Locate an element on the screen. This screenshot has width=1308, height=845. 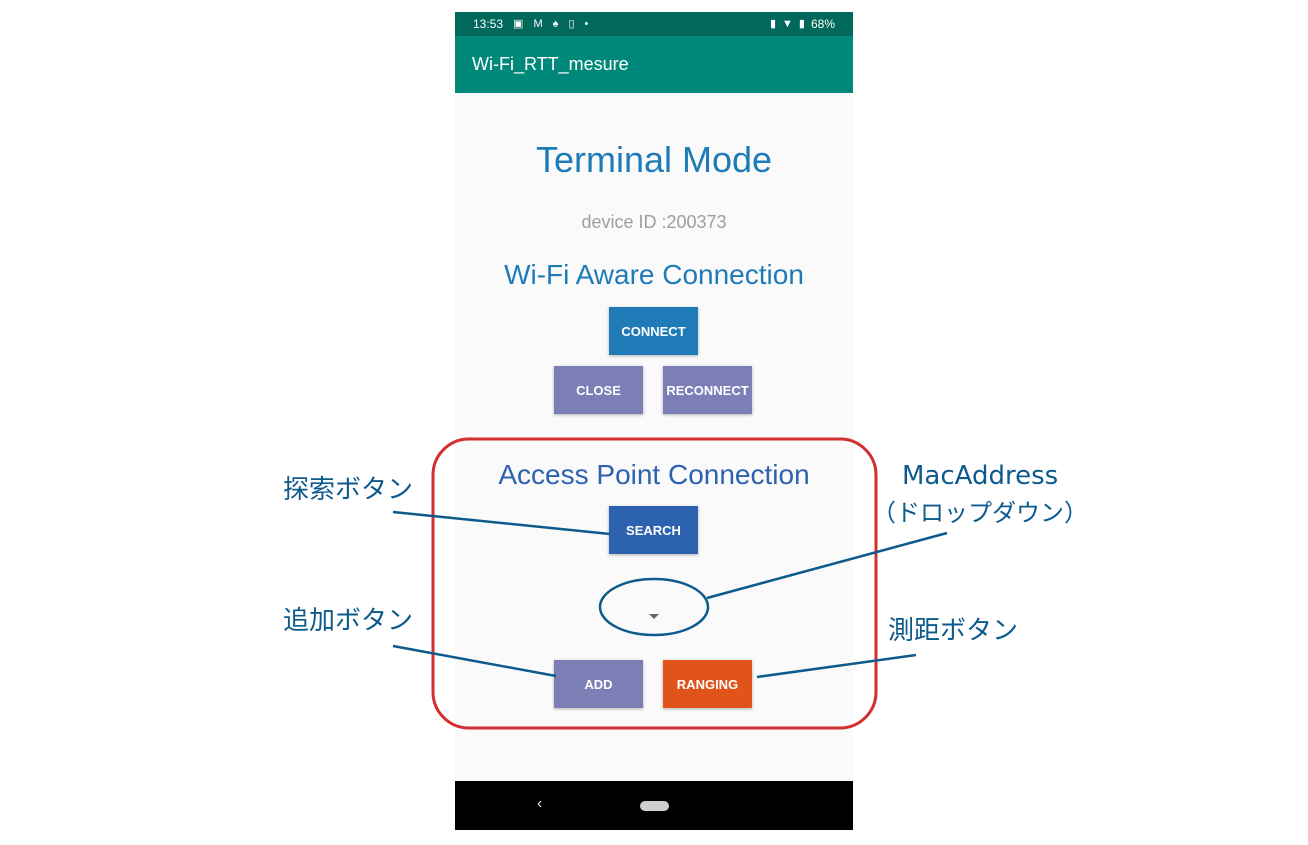
ranging-pointer-line is located at coordinates (836, 666).